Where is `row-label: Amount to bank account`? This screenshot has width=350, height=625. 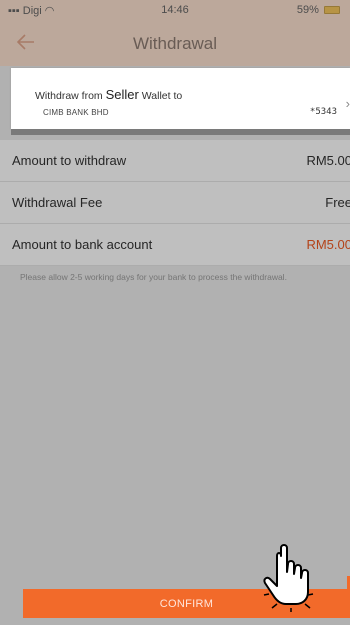 row-label: Amount to bank account is located at coordinates (82, 244).